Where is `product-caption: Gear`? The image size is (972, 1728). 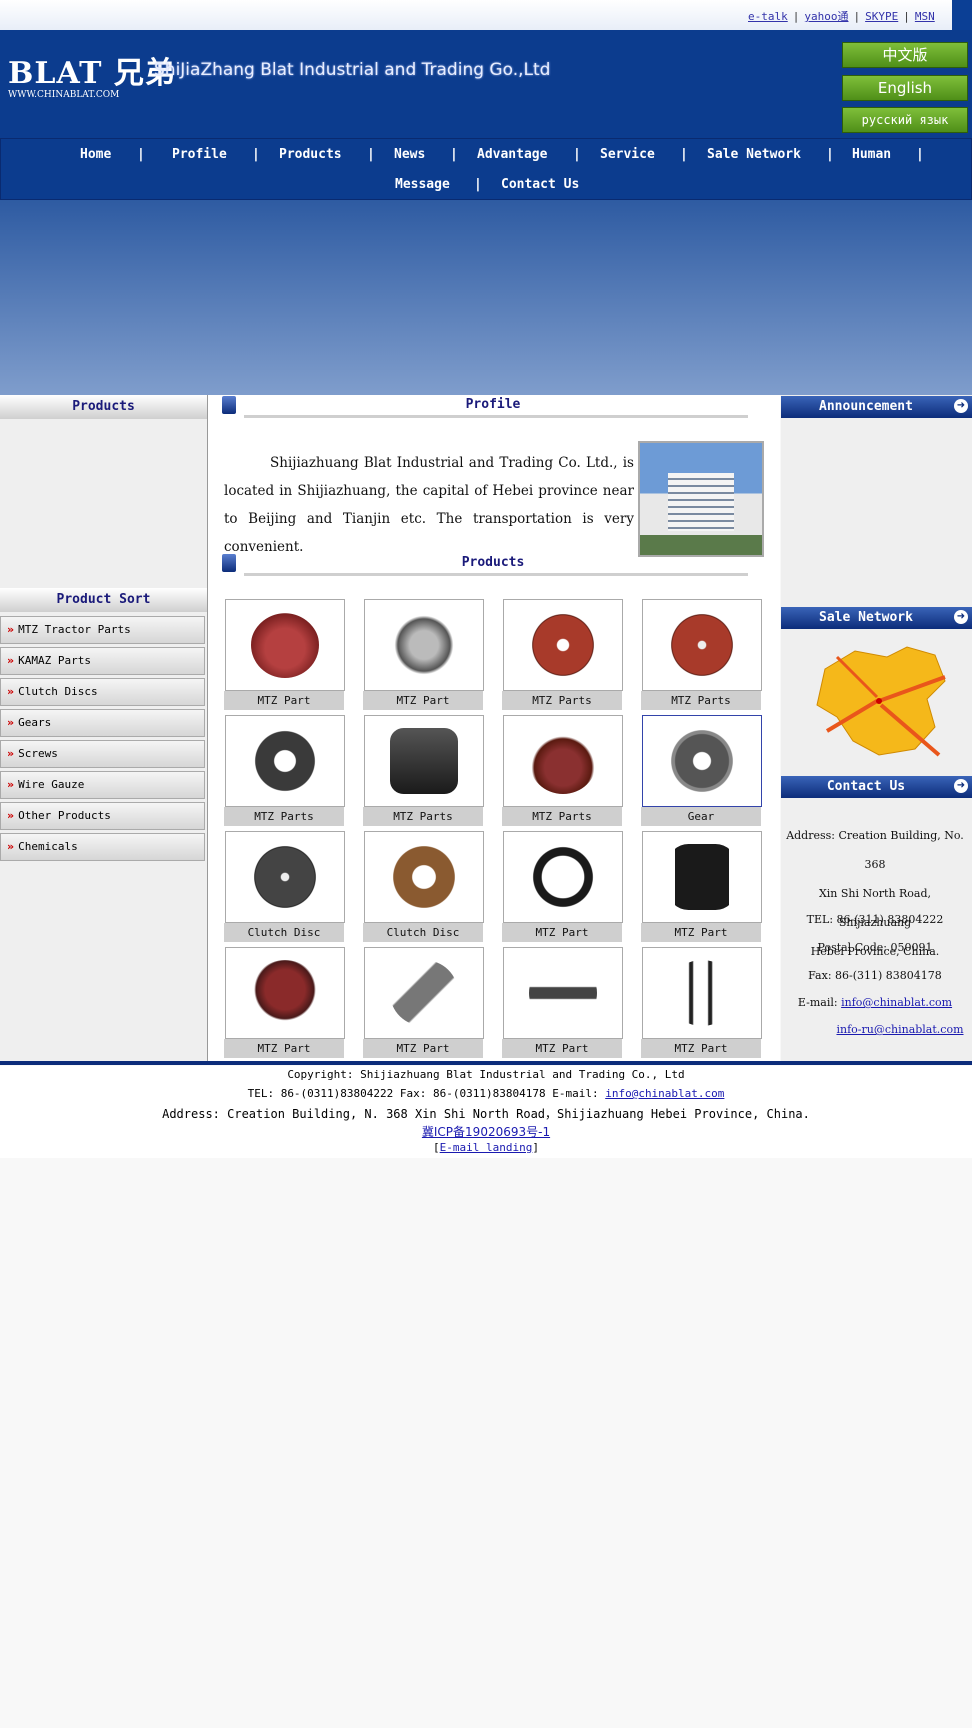
product-caption: Gear is located at coordinates (701, 816).